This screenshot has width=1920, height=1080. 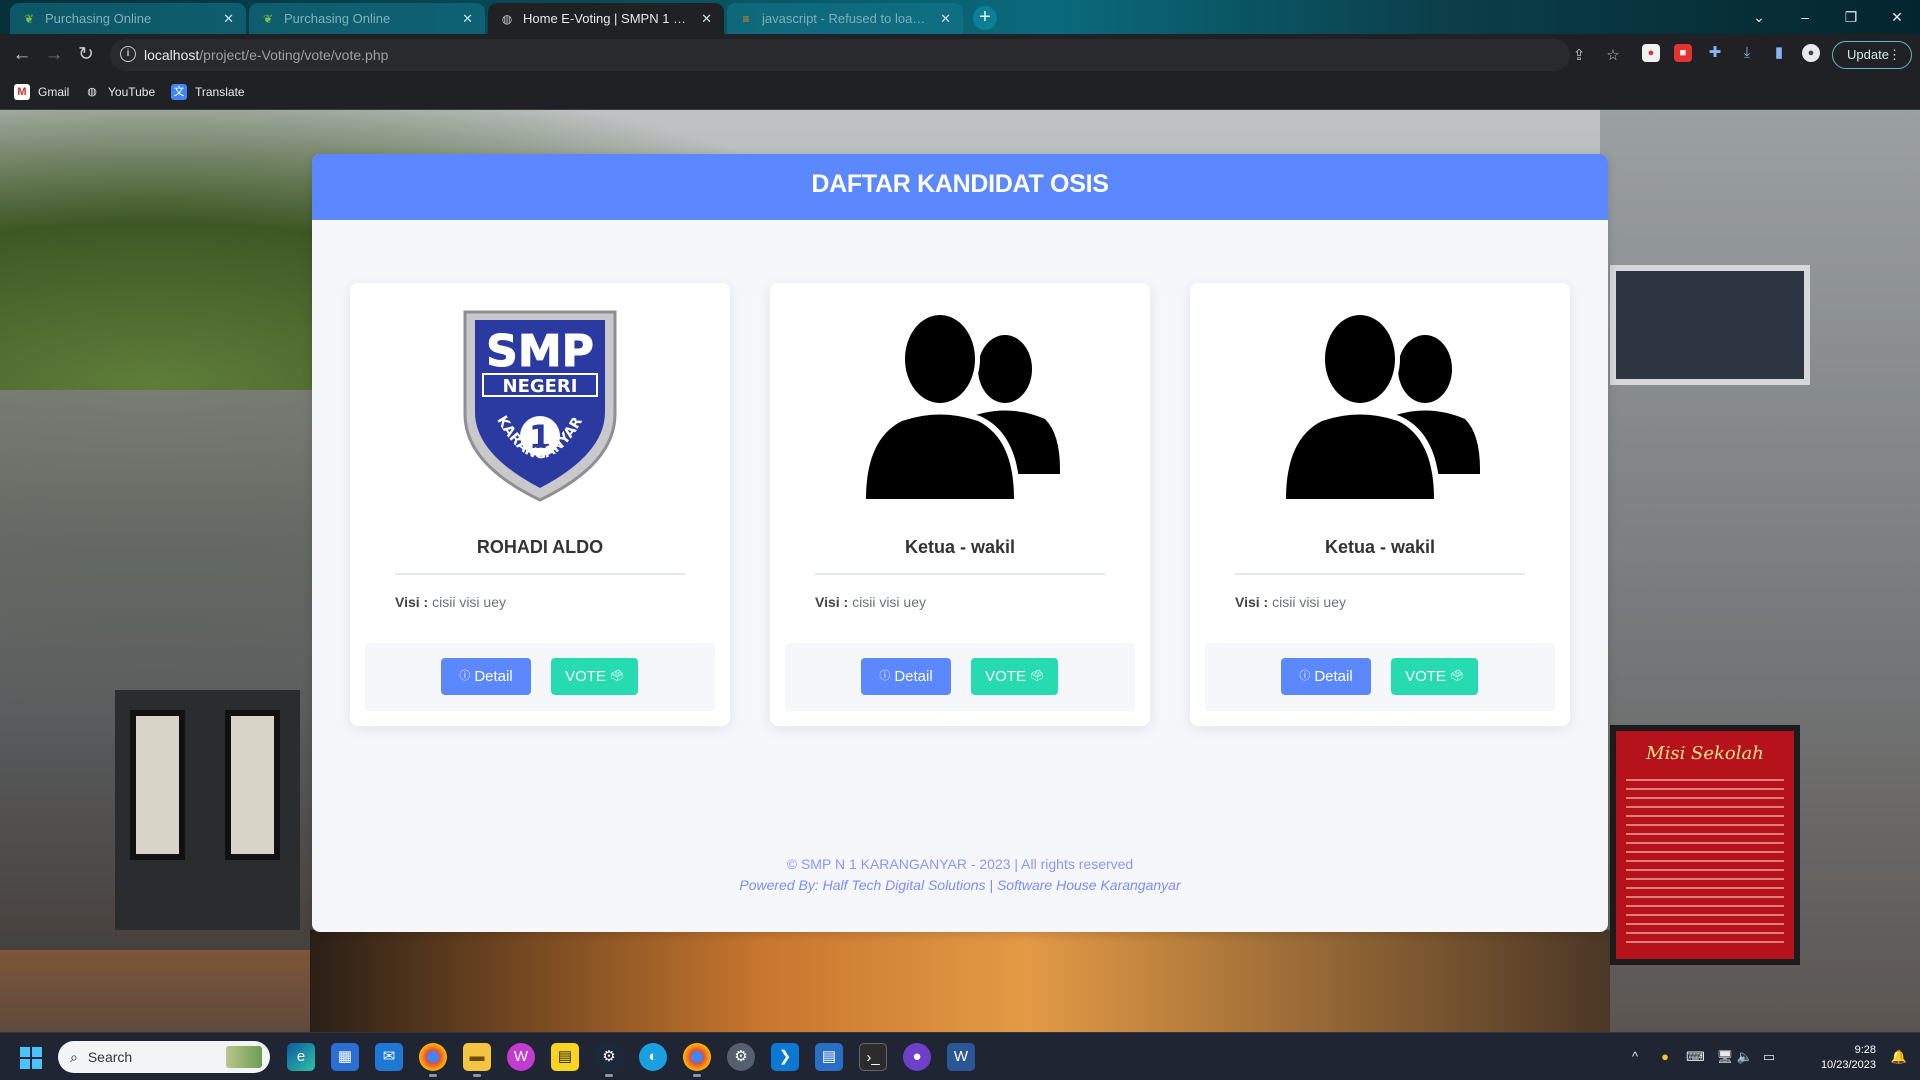 What do you see at coordinates (1848, 1058) in the screenshot?
I see `clock: 9:28 10/23/2023` at bounding box center [1848, 1058].